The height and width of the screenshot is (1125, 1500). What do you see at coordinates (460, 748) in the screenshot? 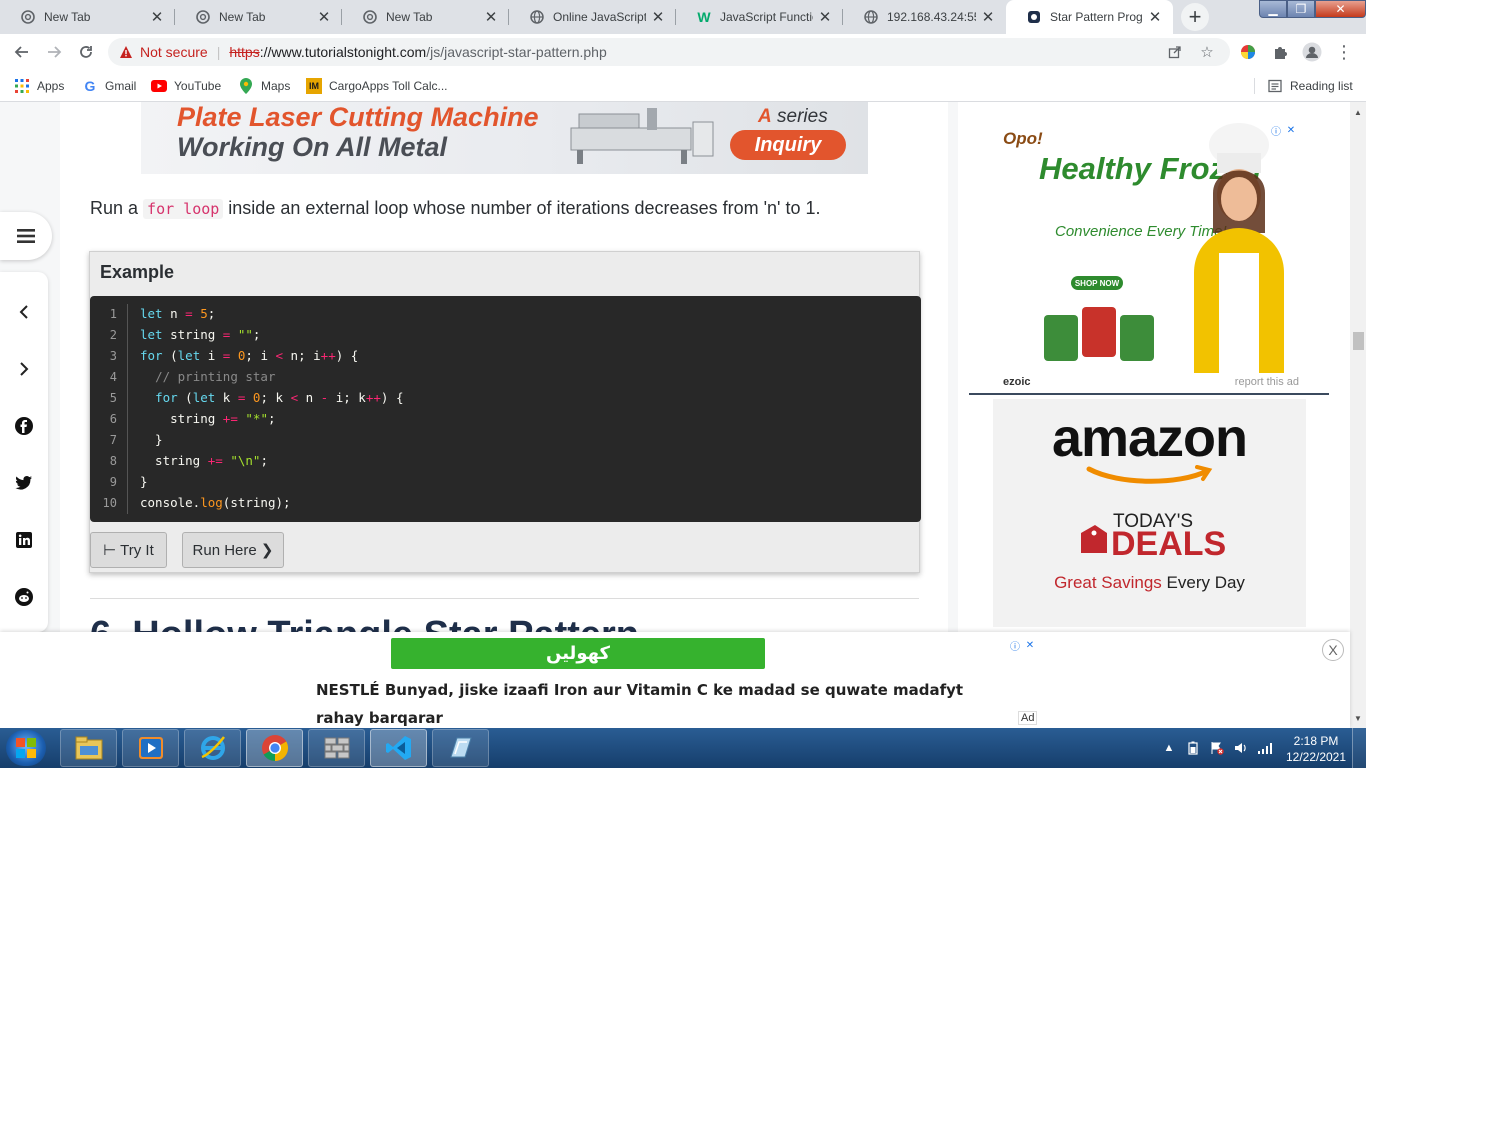
I see `taskbar-app-glass` at bounding box center [460, 748].